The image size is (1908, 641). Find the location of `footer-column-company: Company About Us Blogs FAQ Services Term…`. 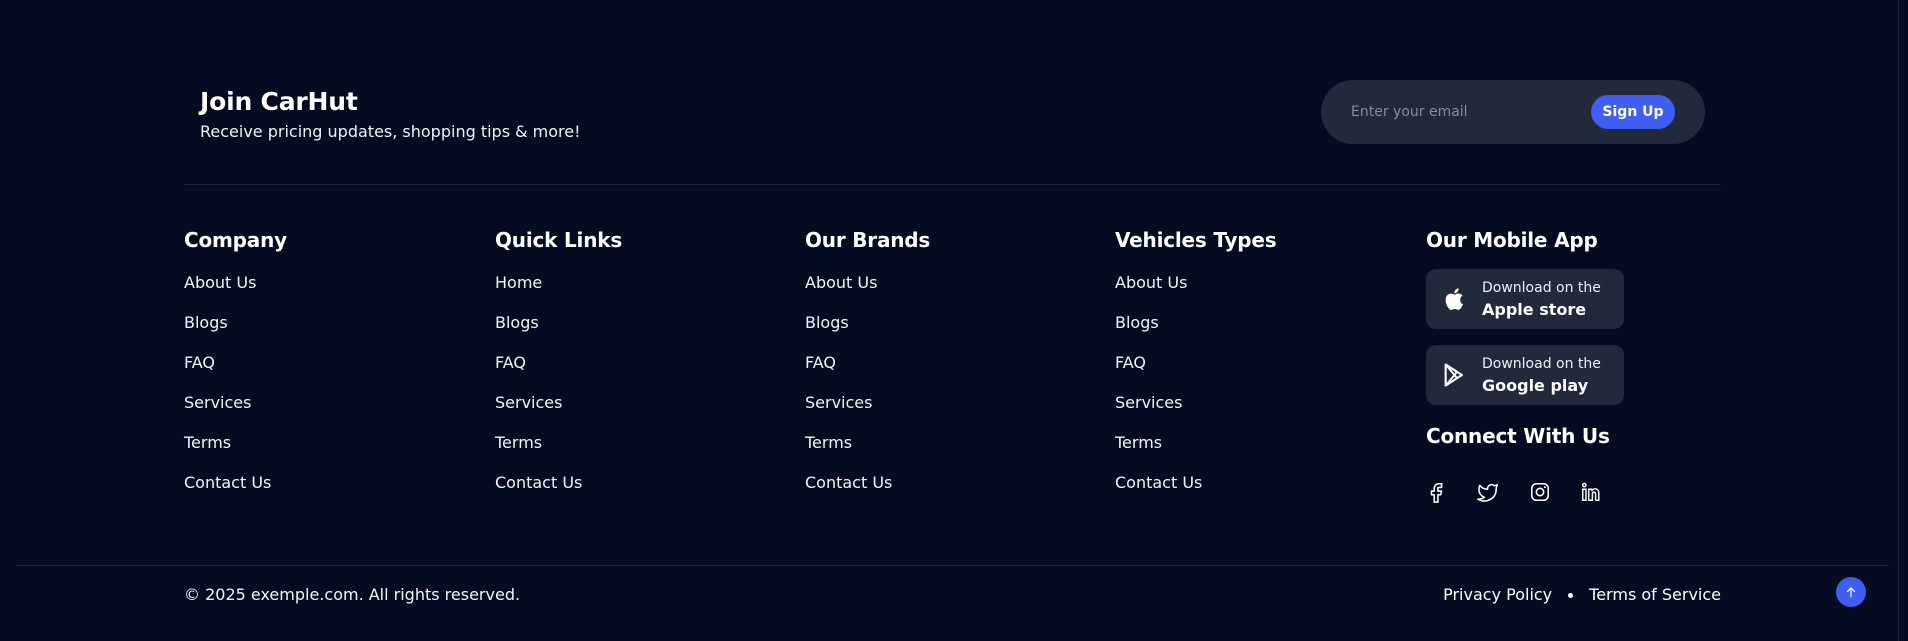

footer-column-company: Company About Us Blogs FAQ Services Term… is located at coordinates (324, 369).